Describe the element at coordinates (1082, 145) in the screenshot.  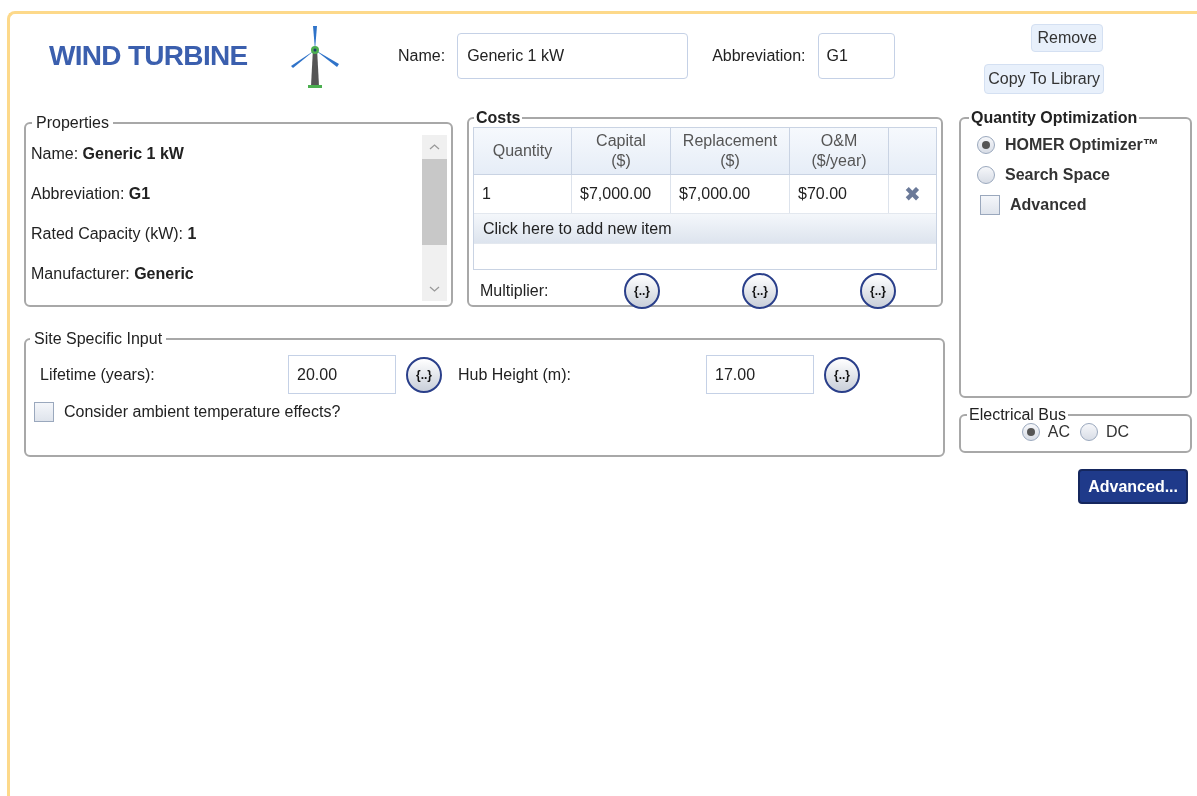
I see `option-label: HOMER Optimizer™` at that location.